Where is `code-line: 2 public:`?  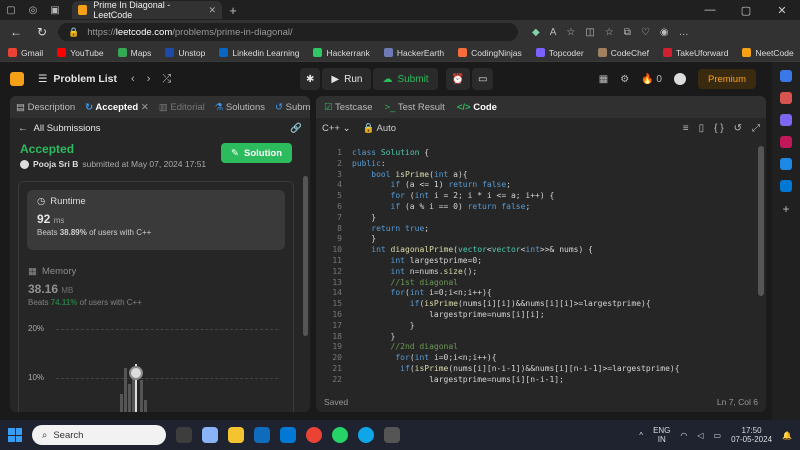 code-line: 2 public: is located at coordinates (351, 164).